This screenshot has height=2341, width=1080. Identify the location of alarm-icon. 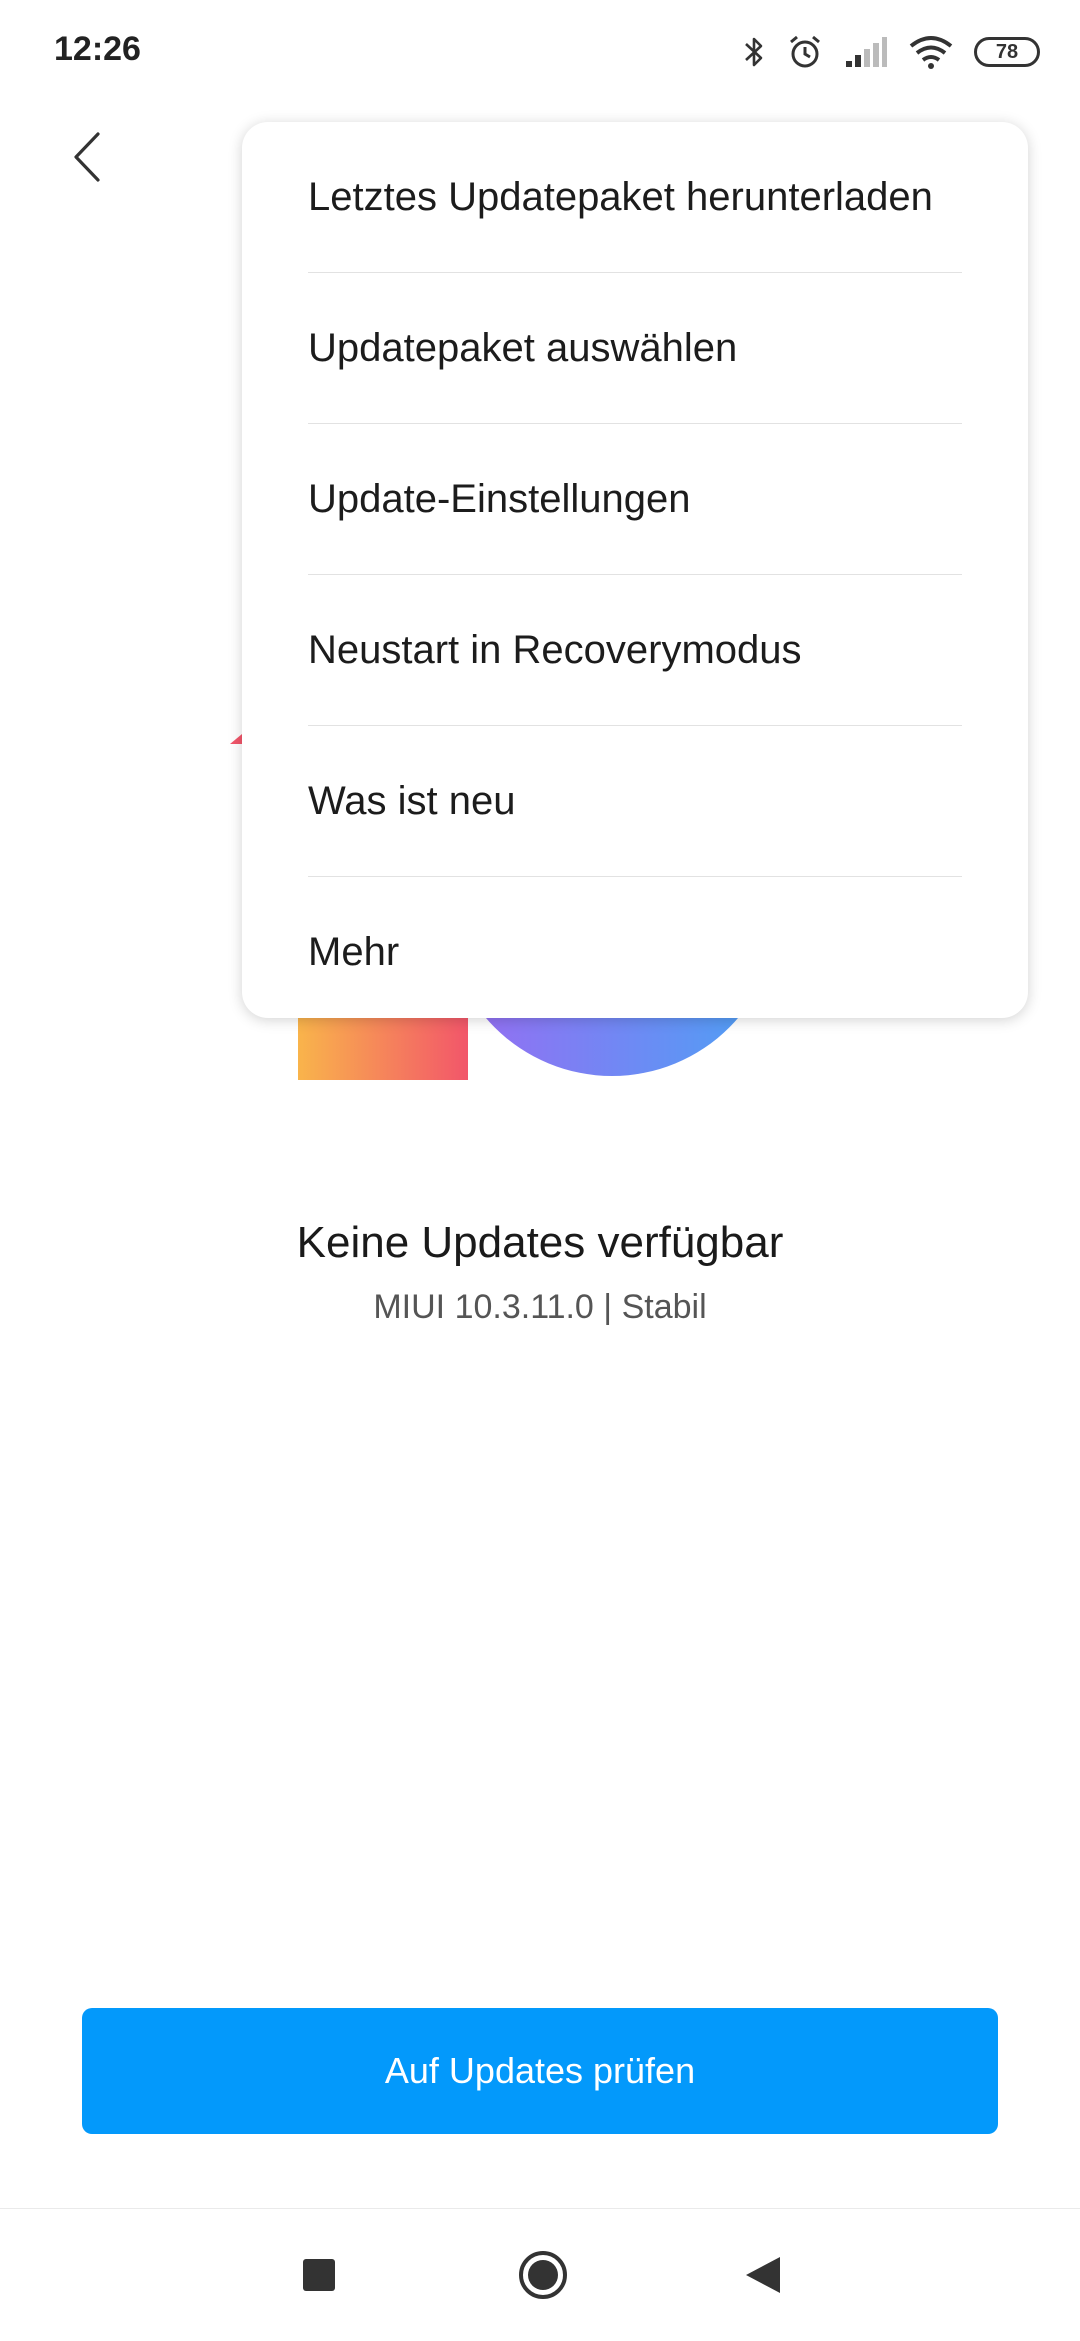
(805, 52).